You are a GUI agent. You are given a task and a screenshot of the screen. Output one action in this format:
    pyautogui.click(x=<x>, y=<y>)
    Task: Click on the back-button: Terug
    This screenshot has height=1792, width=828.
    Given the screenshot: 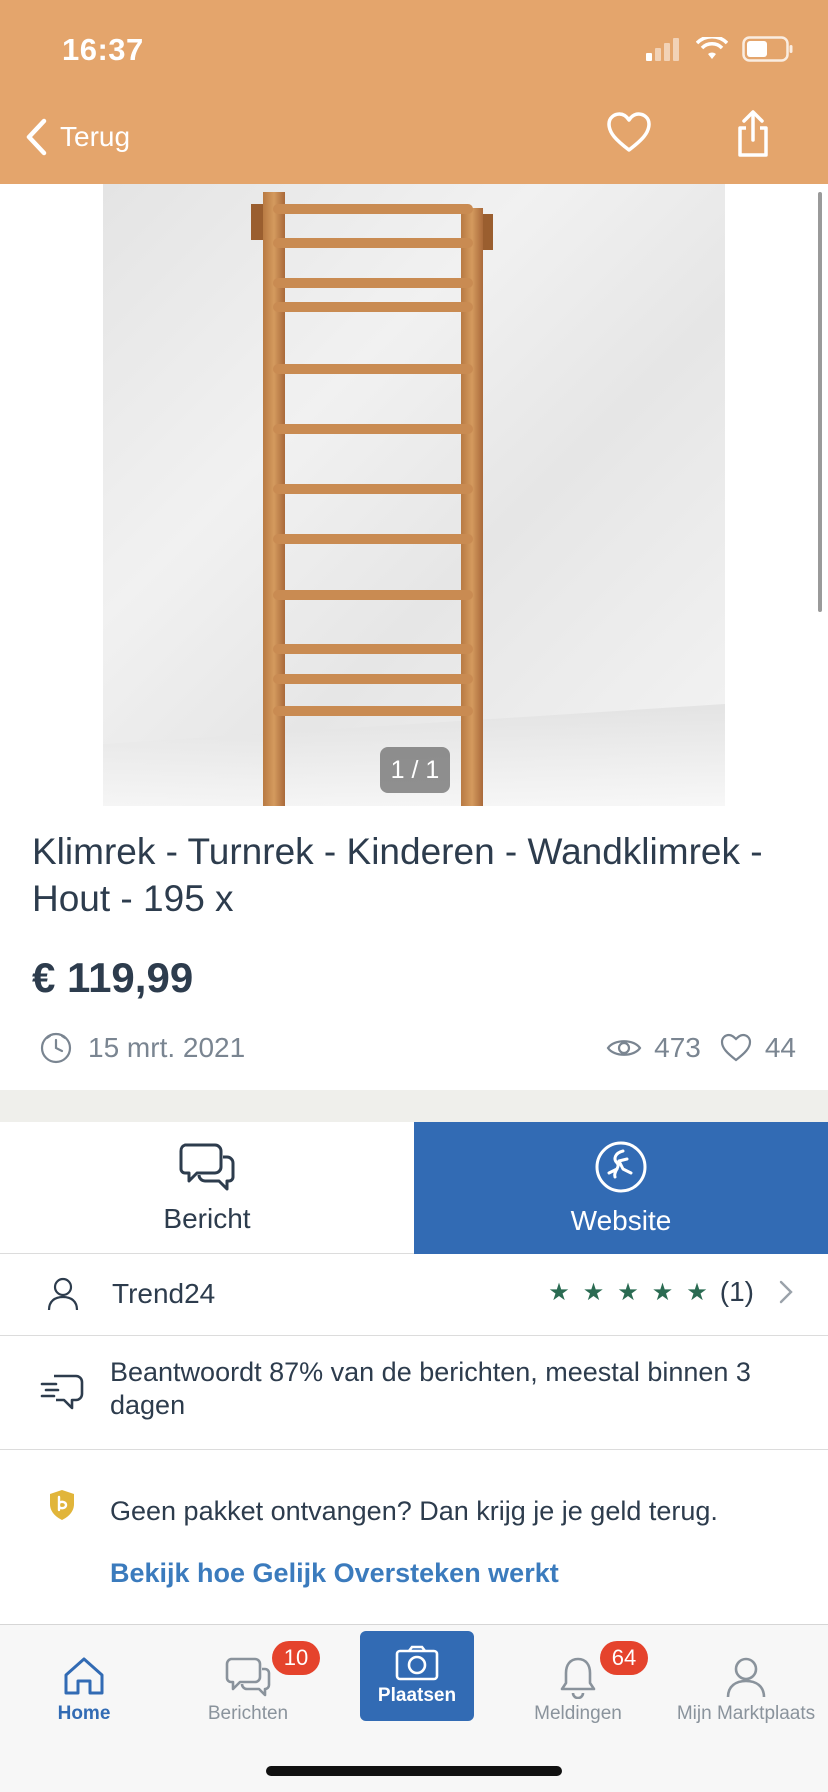 What is the action you would take?
    pyautogui.click(x=77, y=137)
    